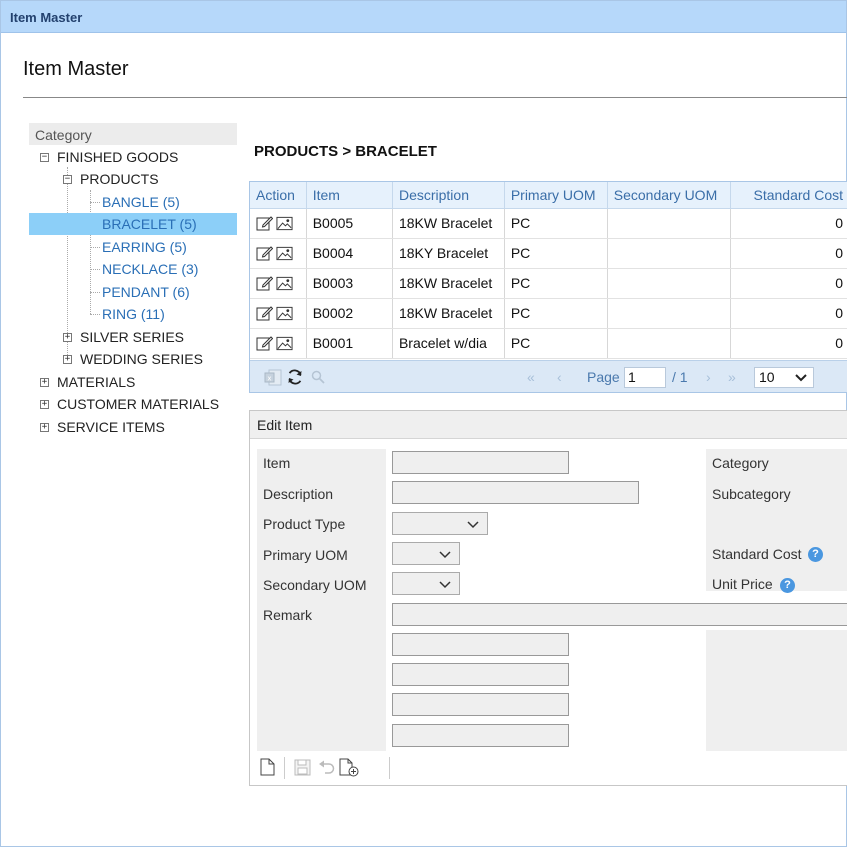 This screenshot has width=847, height=847. I want to click on tree-leaf-necklace: NECKLACE (3), so click(150, 269).